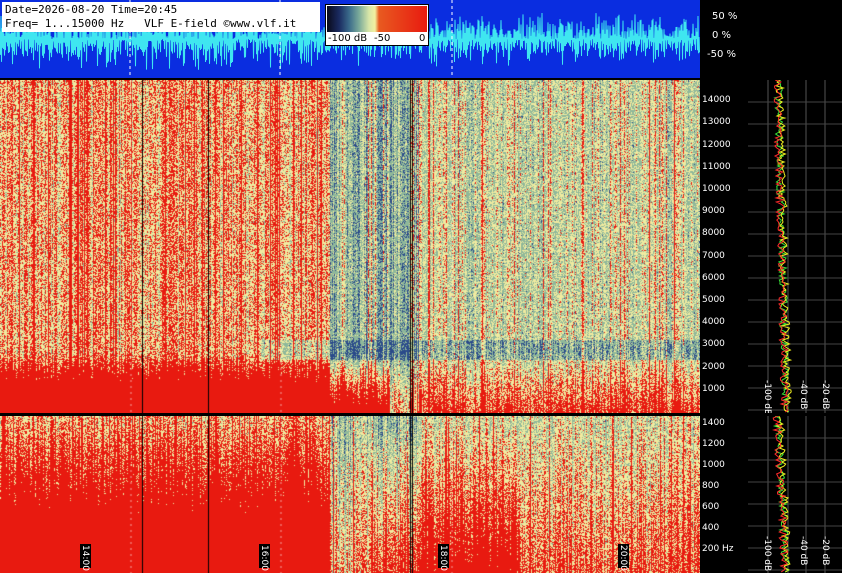 The width and height of the screenshot is (842, 573). What do you see at coordinates (767, 396) in the screenshot?
I see `db-label-upper-100: -100 dB` at bounding box center [767, 396].